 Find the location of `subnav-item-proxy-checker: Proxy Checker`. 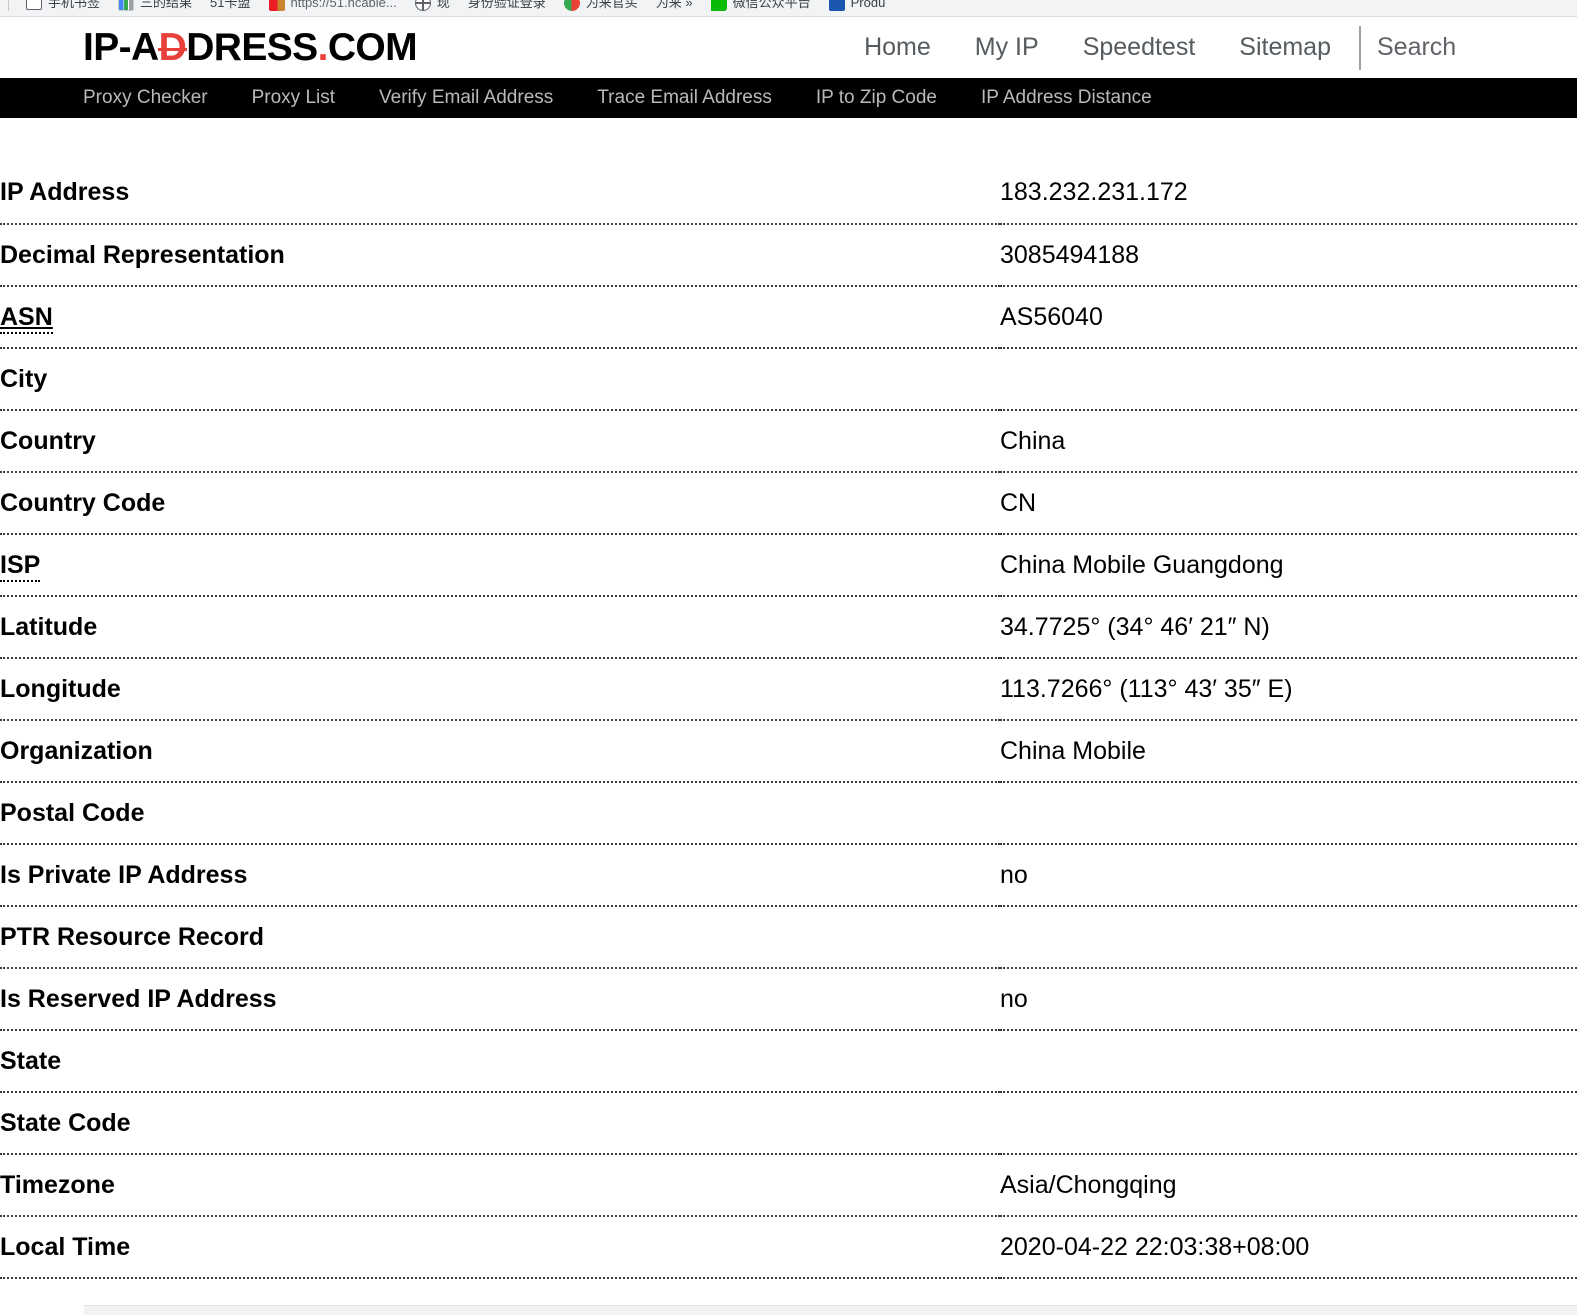

subnav-item-proxy-checker: Proxy Checker is located at coordinates (156, 98).